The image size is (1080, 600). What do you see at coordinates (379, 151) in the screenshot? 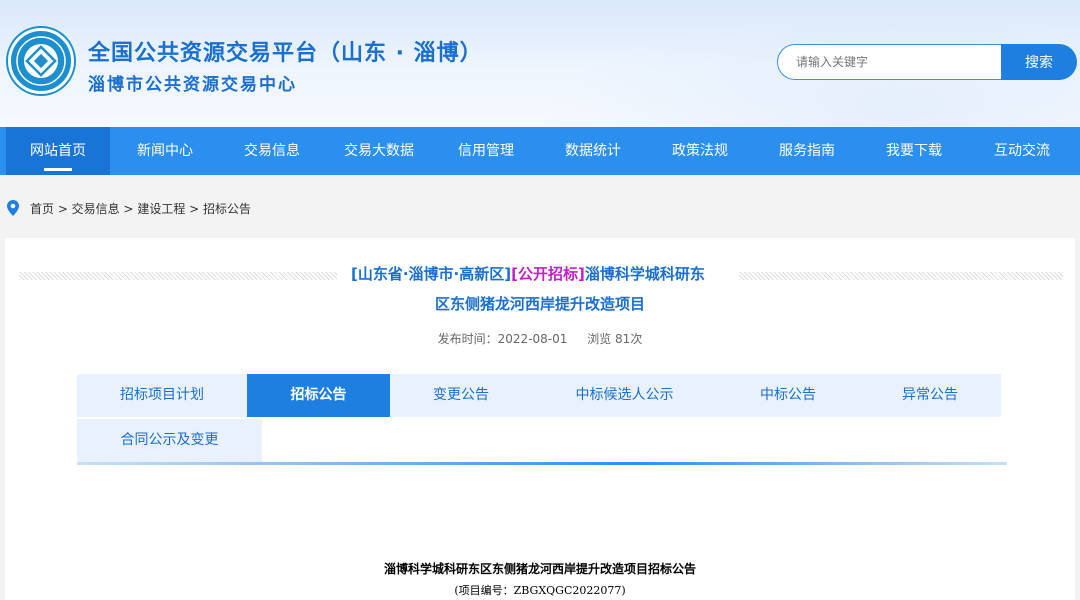
I see `nav-item-big-data: 交易大数据` at bounding box center [379, 151].